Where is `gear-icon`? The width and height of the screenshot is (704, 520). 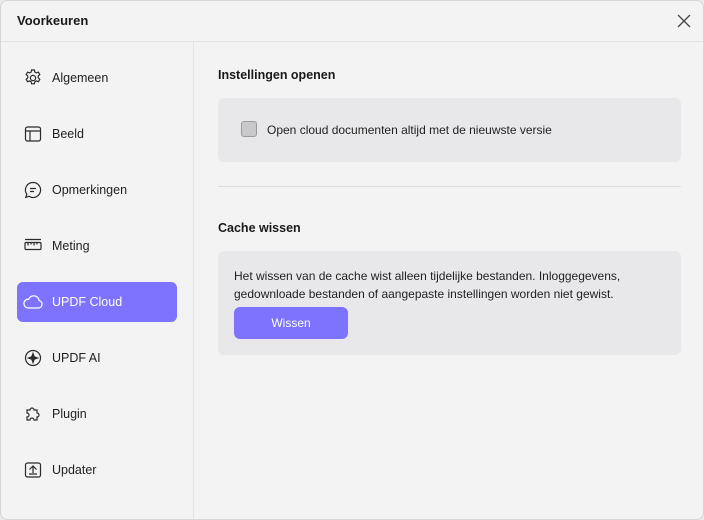 gear-icon is located at coordinates (33, 78).